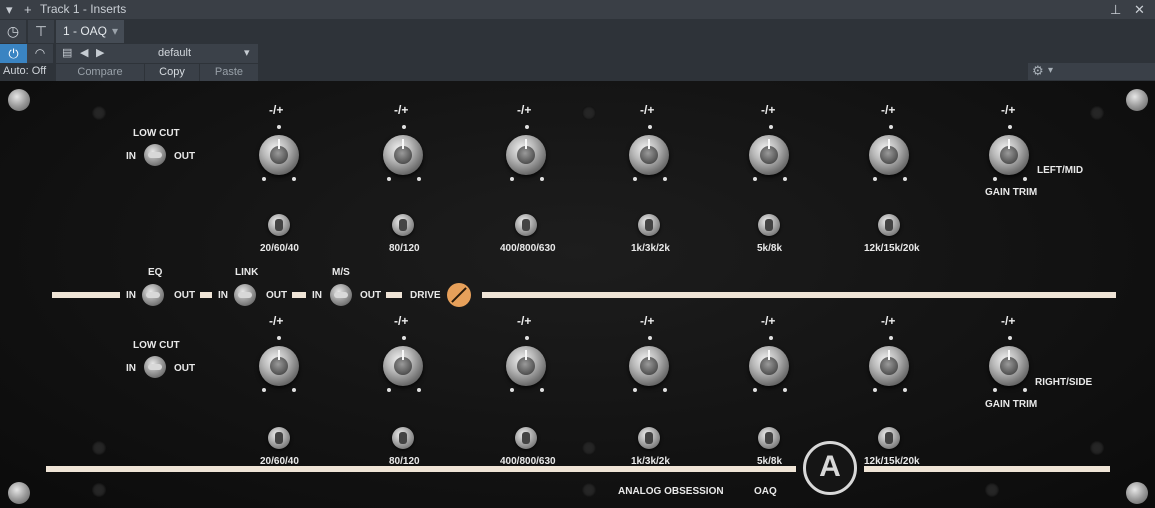 The image size is (1155, 508). What do you see at coordinates (13, 31) in the screenshot?
I see `clock-icon: ◷` at bounding box center [13, 31].